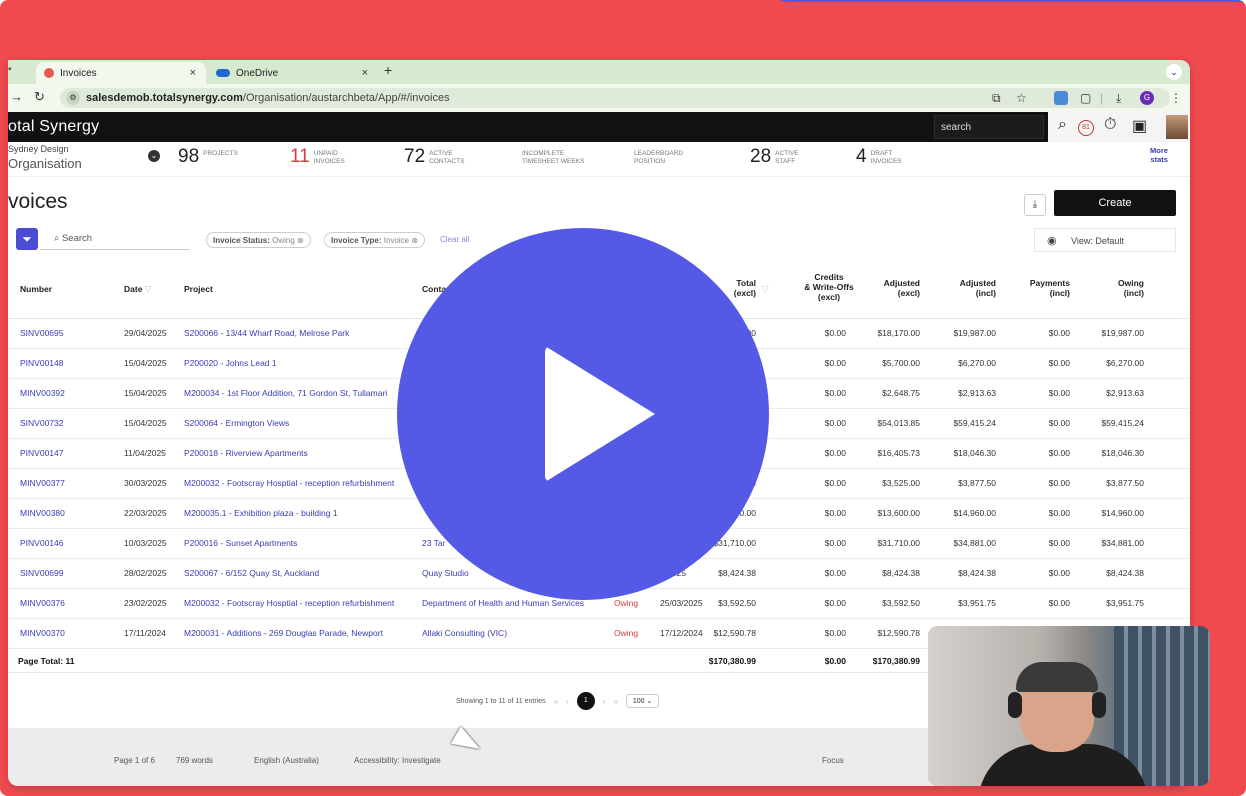 The image size is (1246, 796). What do you see at coordinates (1174, 72) in the screenshot?
I see `tab-search-chevron-icon: ⌄` at bounding box center [1174, 72].